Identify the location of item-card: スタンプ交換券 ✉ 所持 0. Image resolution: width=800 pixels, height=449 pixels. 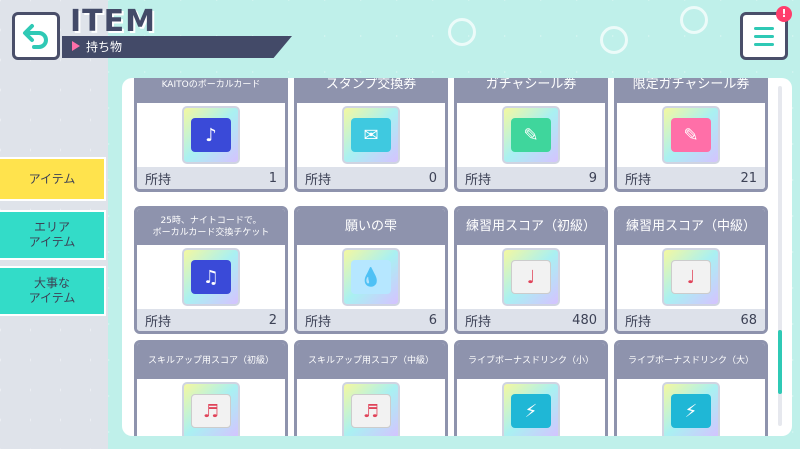
(371, 135).